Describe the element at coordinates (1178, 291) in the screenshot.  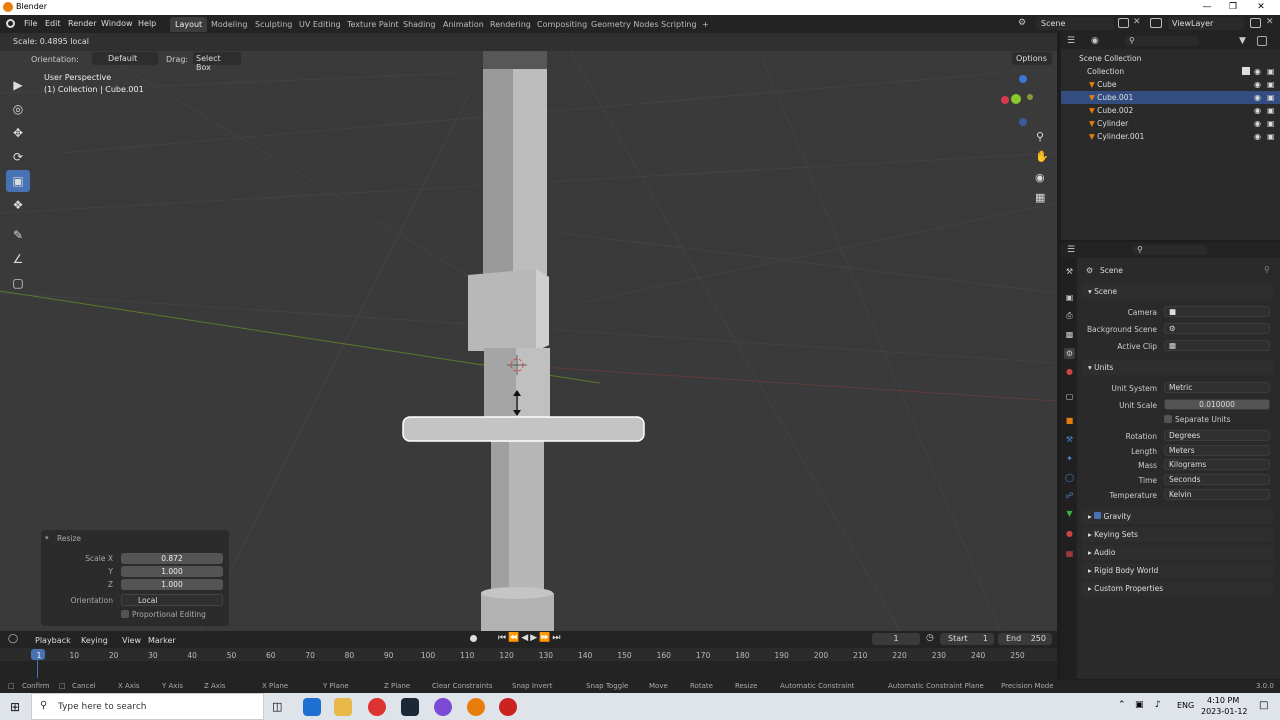
I see `scene-section-header: ▾ Scene` at that location.